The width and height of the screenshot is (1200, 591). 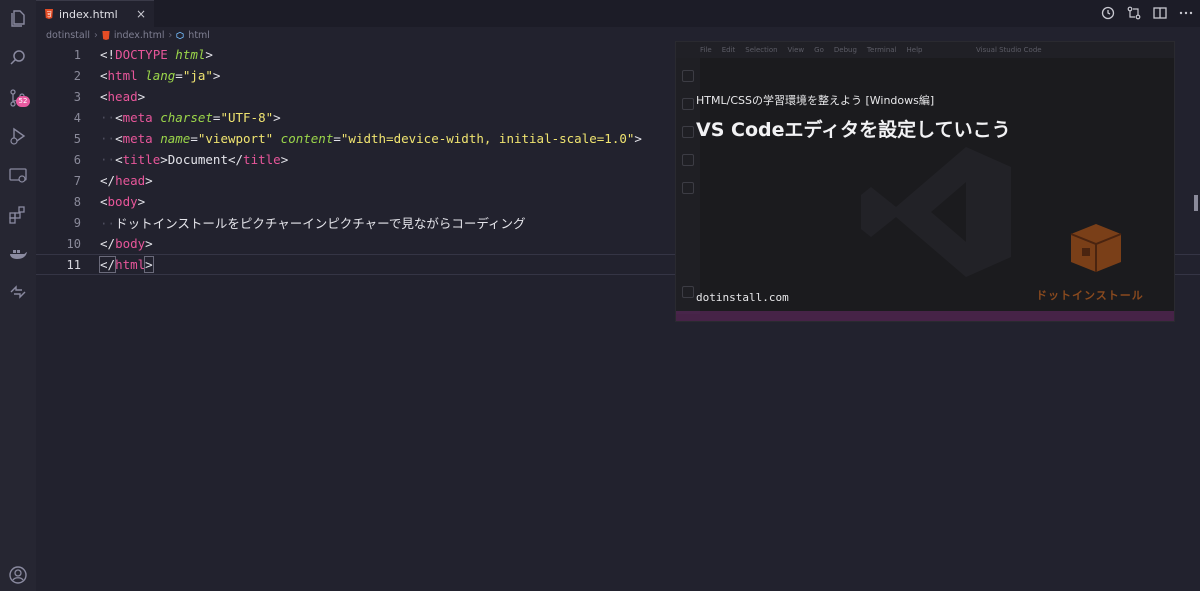 I want to click on activity-bar: 52, so click(x=18, y=295).